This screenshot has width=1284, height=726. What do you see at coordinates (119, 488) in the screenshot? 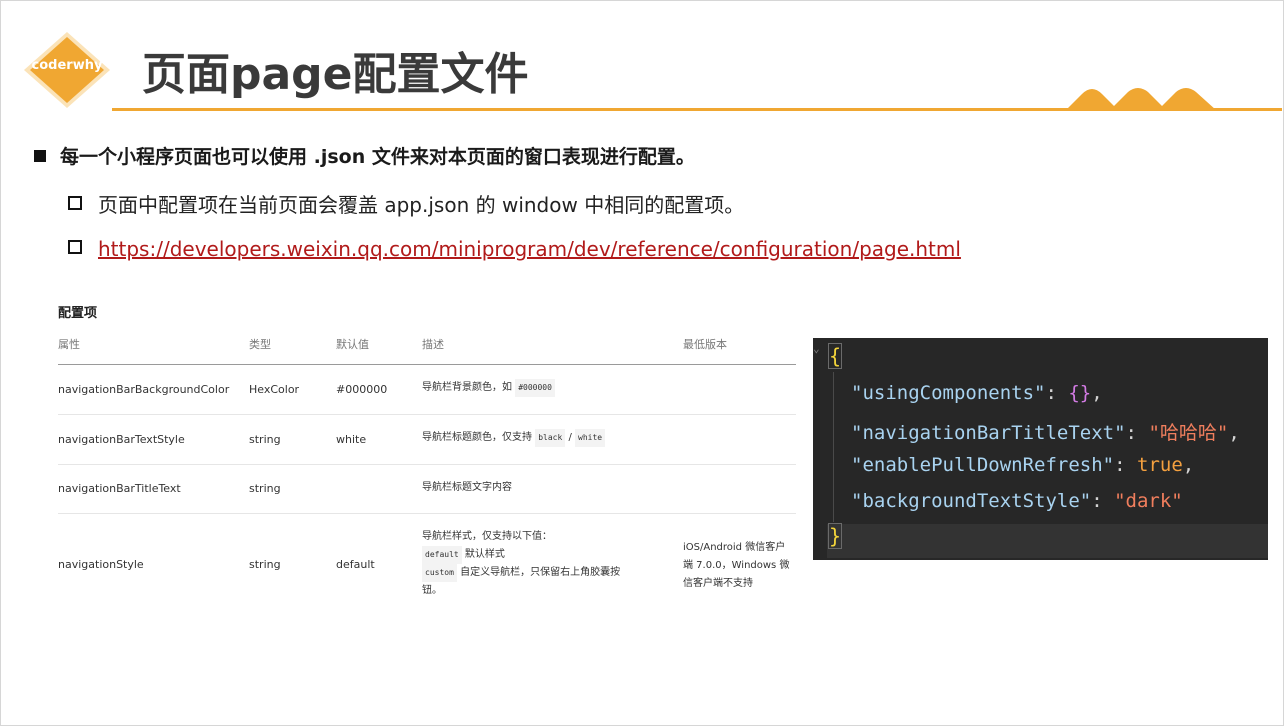
I see `row3-name: navigationBarTitleText` at bounding box center [119, 488].